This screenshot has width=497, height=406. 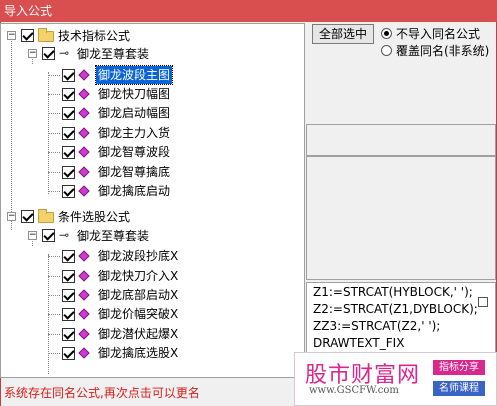 I want to click on tree-label: 御龙擒底启动, so click(x=134, y=191).